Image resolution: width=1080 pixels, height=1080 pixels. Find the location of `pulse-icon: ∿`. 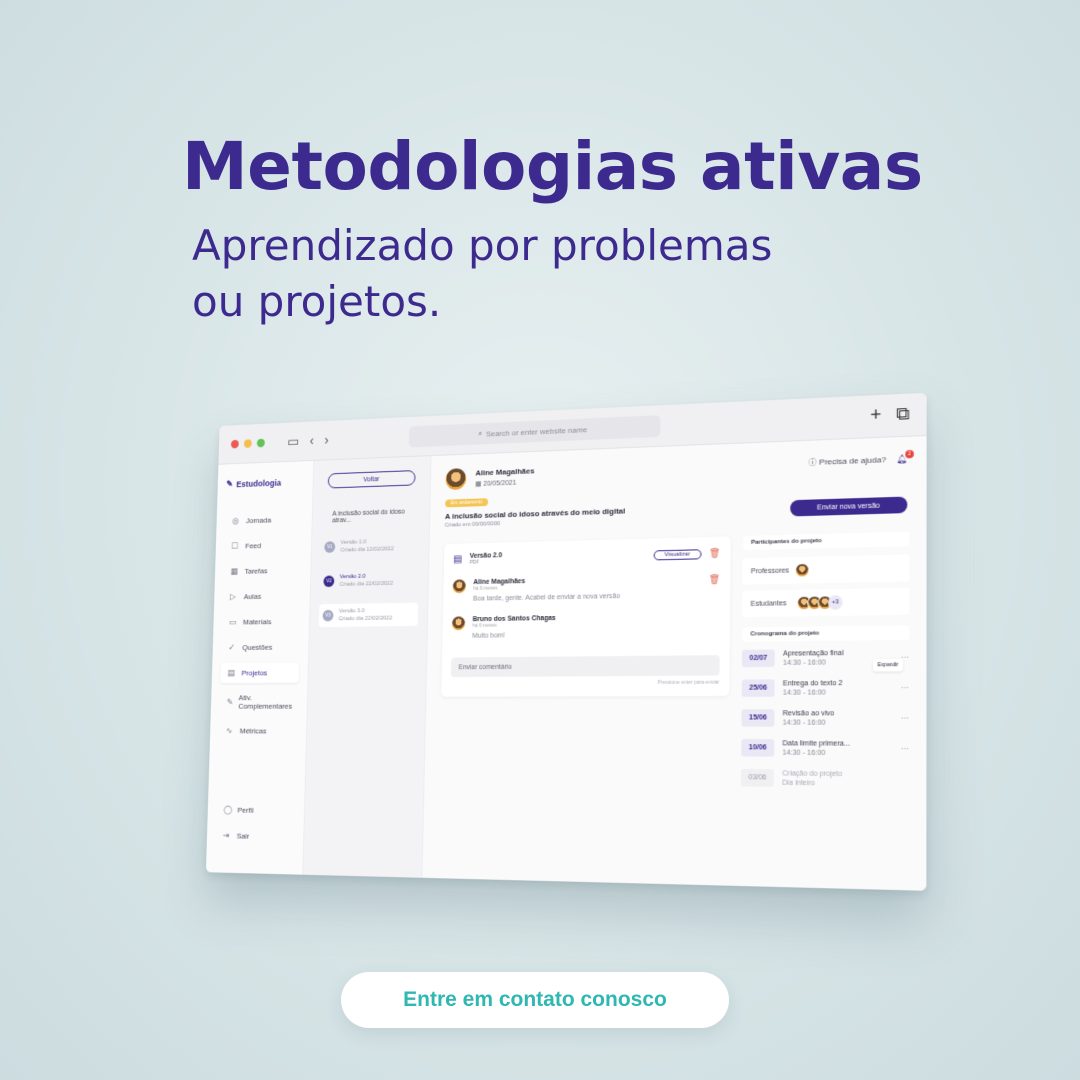

pulse-icon: ∿ is located at coordinates (230, 731).